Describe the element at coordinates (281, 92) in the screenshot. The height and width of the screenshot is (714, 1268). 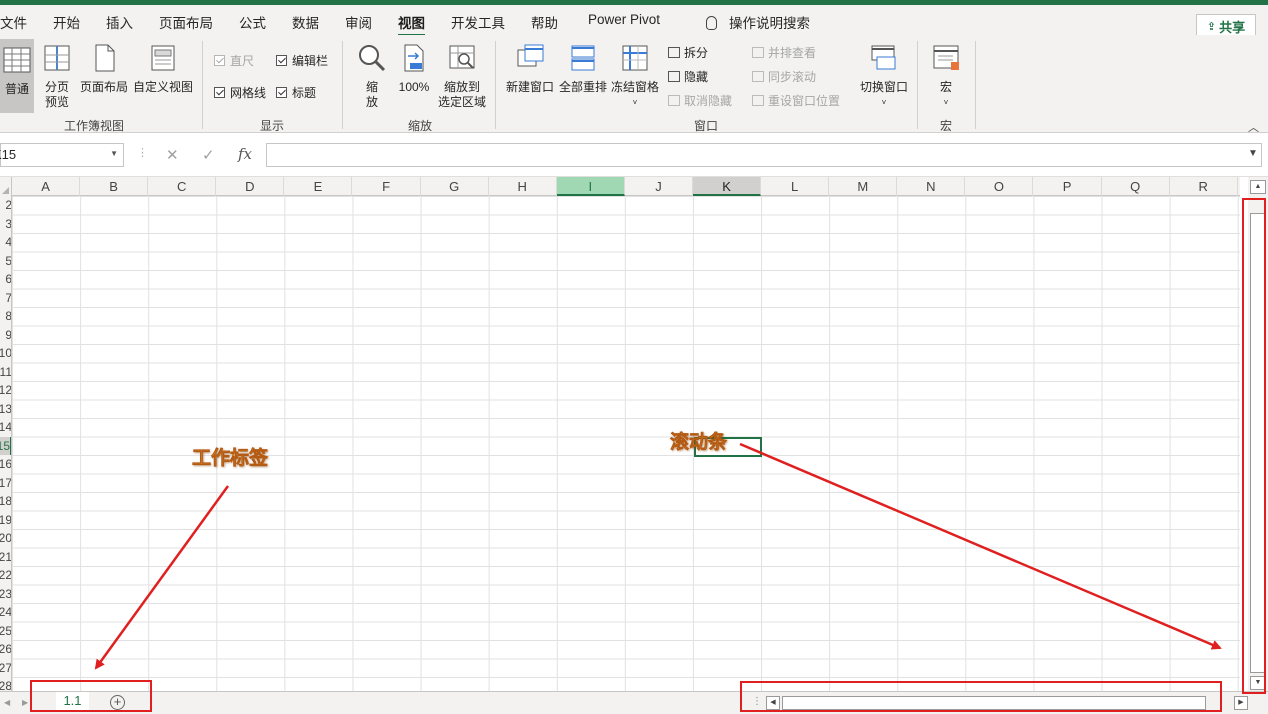
I see `headings-check-icon` at that location.